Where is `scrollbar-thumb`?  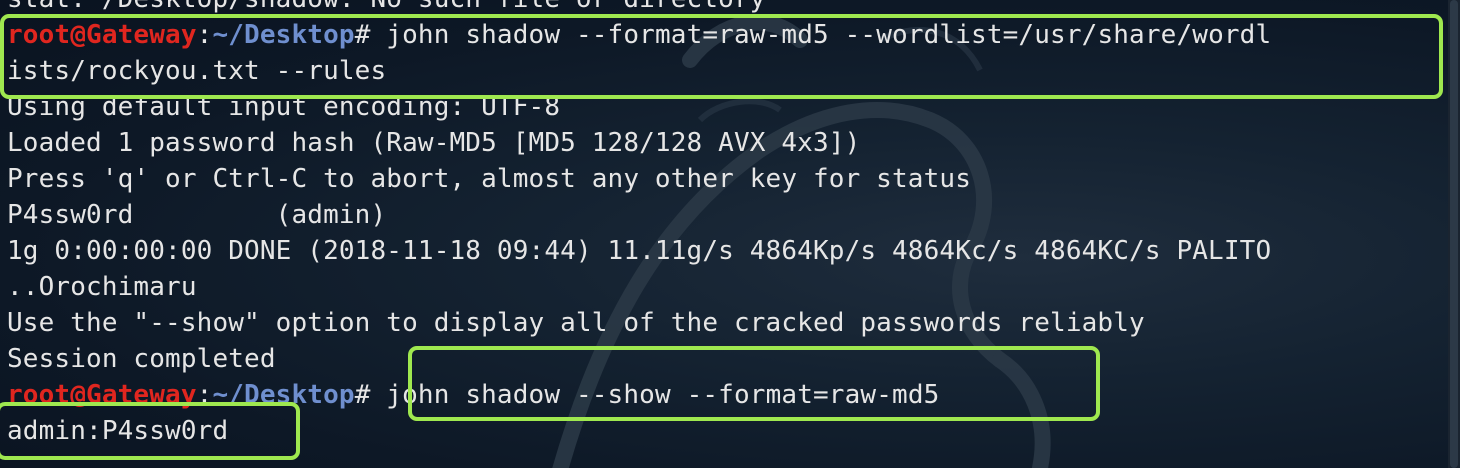 scrollbar-thumb is located at coordinates (1454, 234).